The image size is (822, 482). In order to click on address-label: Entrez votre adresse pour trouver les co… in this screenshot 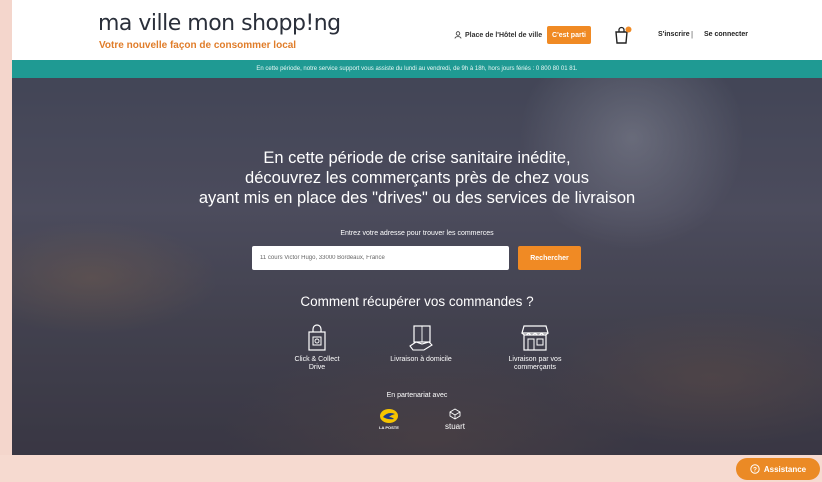, I will do `click(417, 233)`.